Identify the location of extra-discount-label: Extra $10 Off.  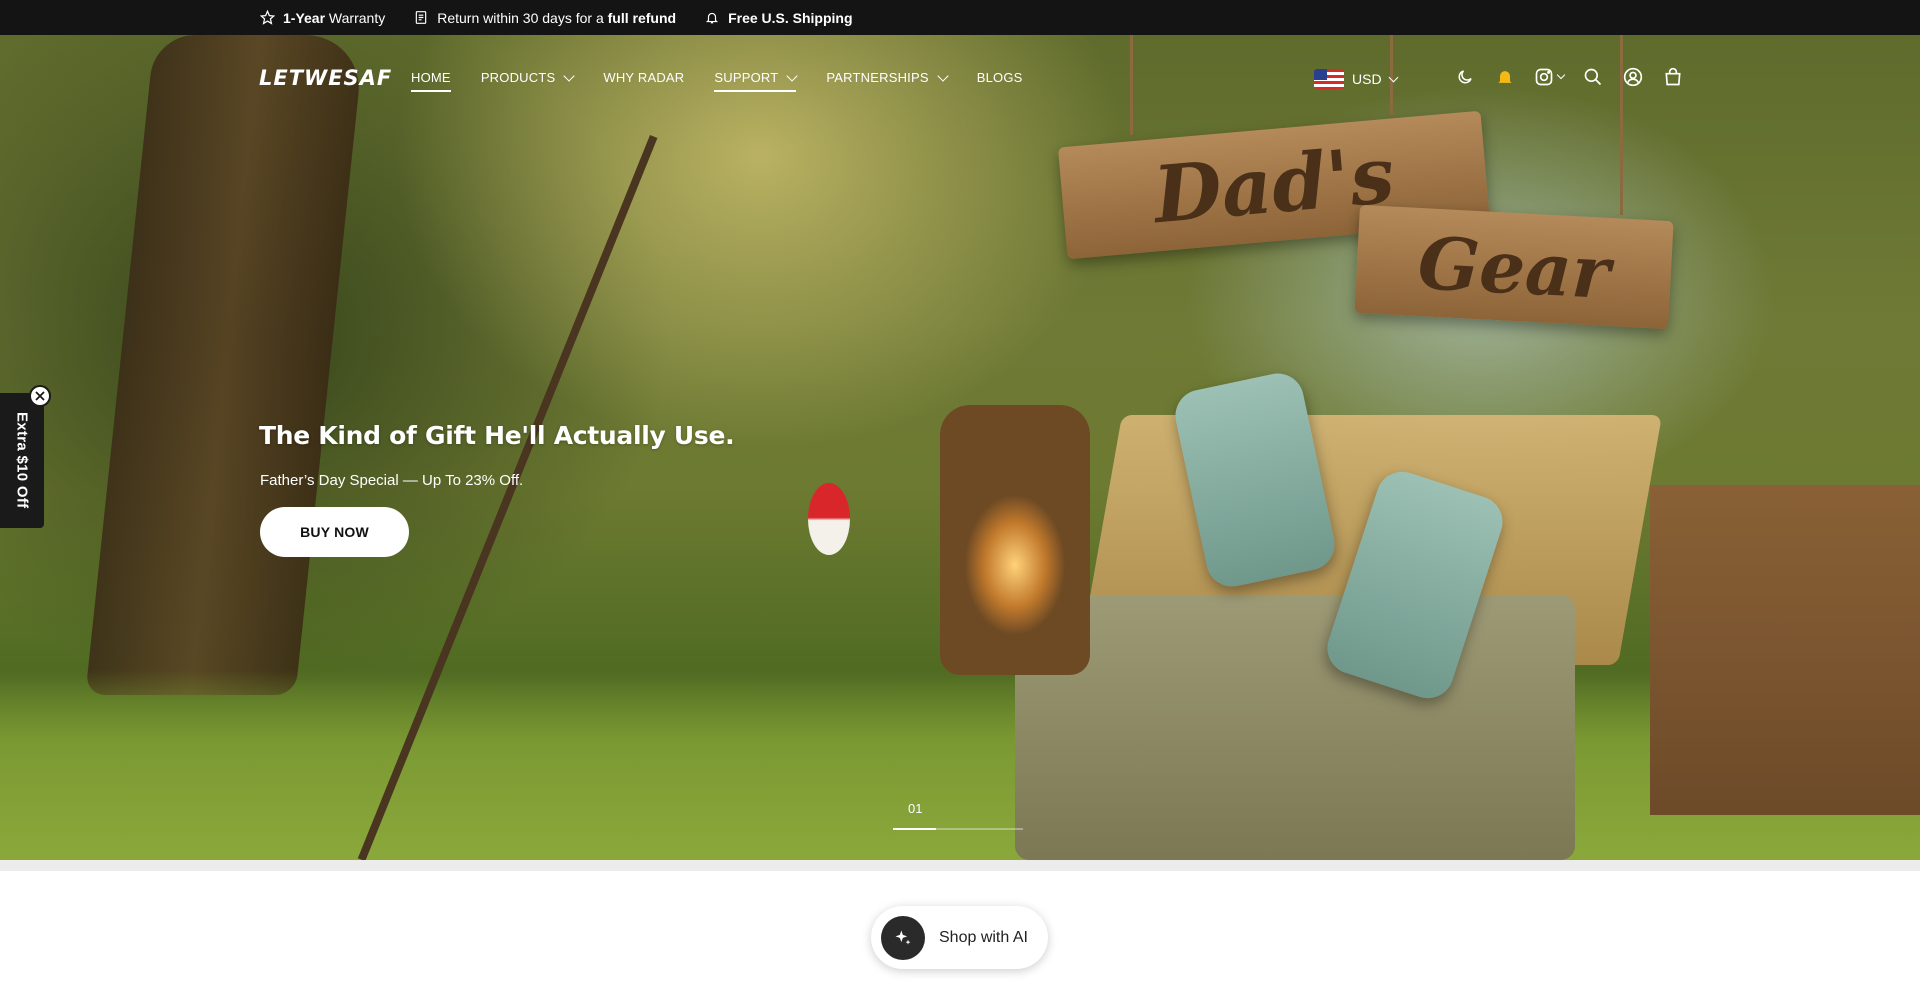
(22, 460).